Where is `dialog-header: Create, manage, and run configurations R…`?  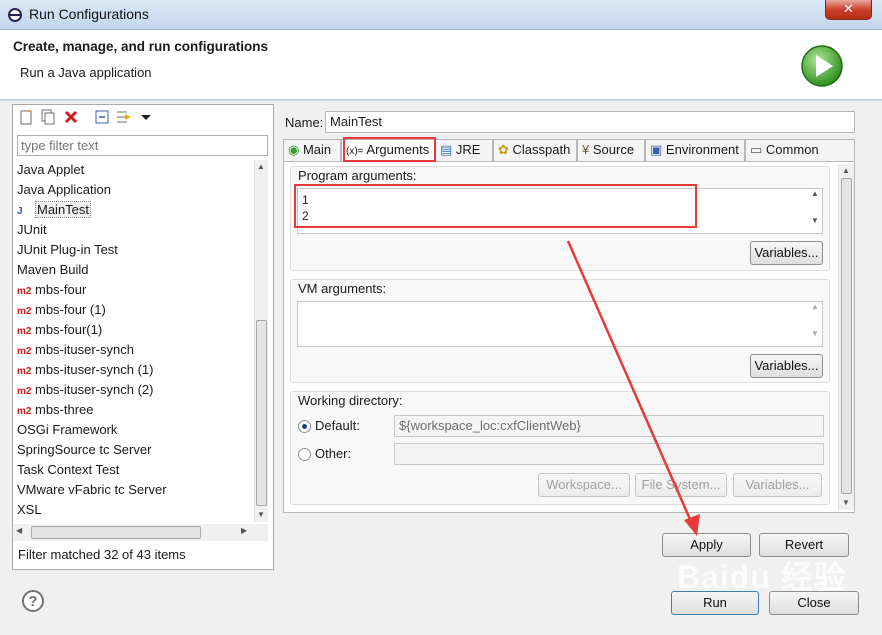 dialog-header: Create, manage, and run configurations R… is located at coordinates (441, 65).